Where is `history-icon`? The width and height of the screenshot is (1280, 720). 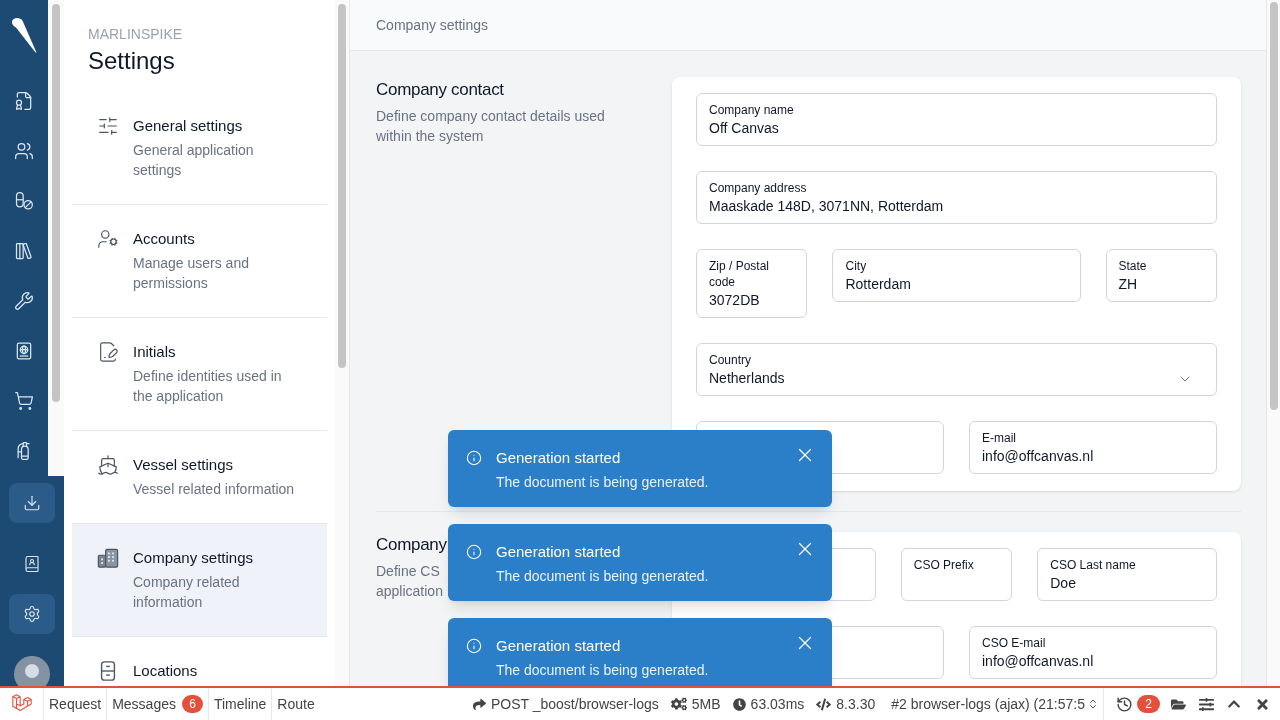 history-icon is located at coordinates (1124, 704).